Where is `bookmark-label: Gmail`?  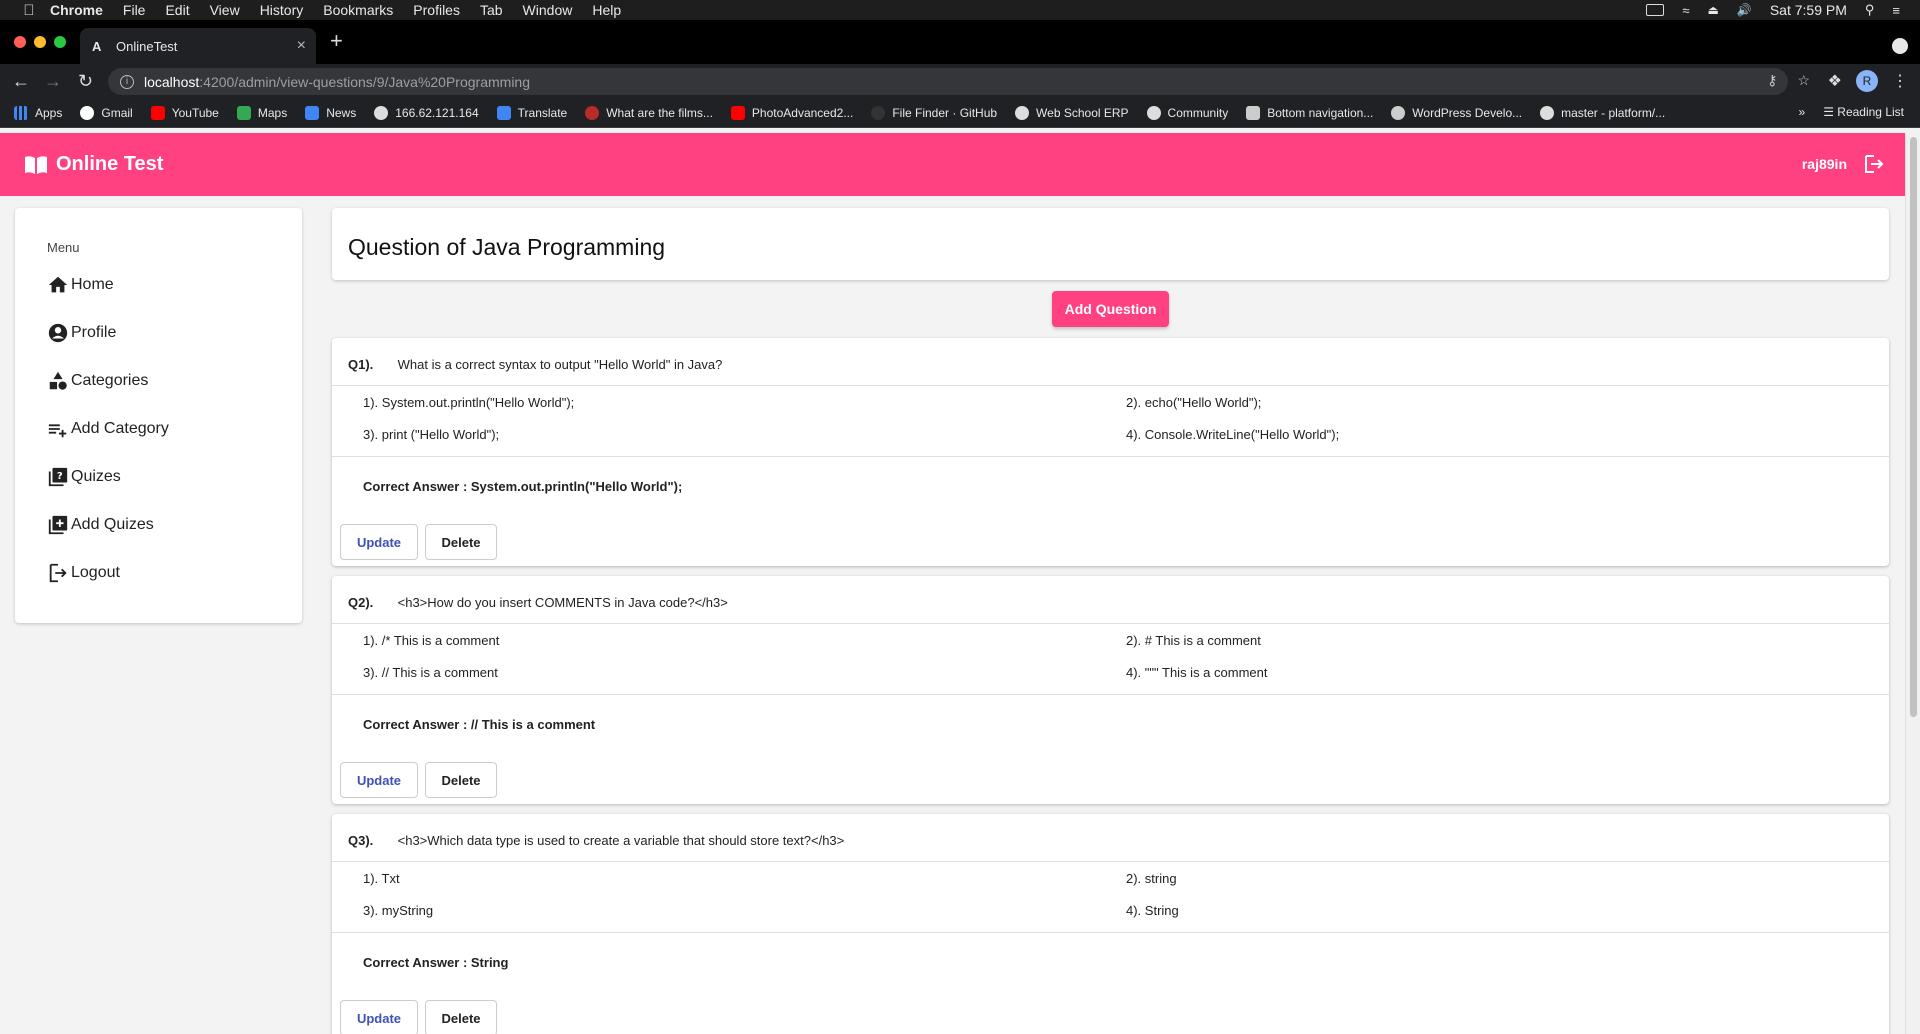
bookmark-label: Gmail is located at coordinates (117, 112).